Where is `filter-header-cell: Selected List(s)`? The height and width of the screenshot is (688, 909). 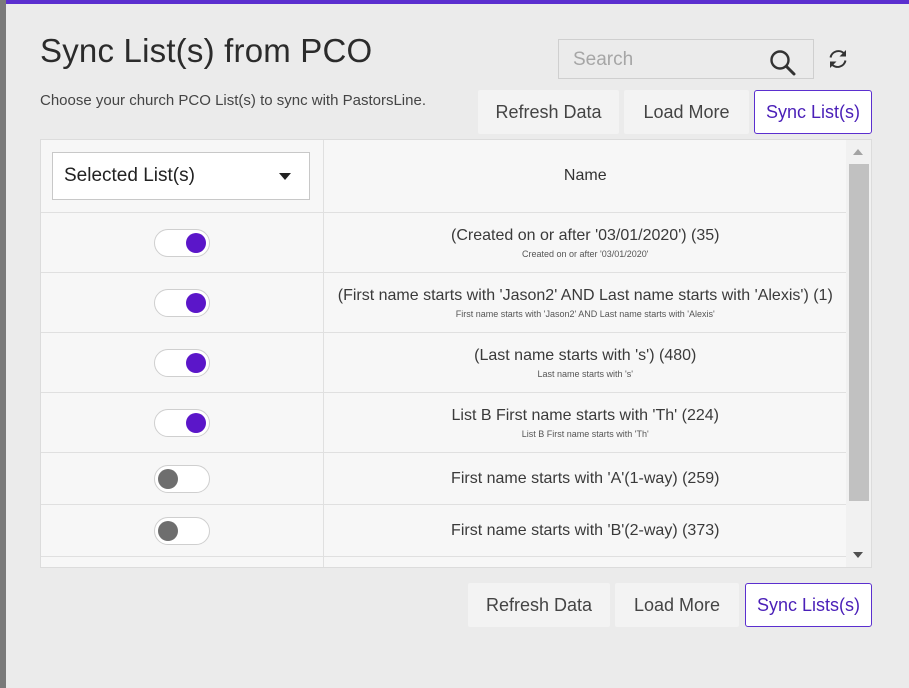
filter-header-cell: Selected List(s) is located at coordinates (182, 176).